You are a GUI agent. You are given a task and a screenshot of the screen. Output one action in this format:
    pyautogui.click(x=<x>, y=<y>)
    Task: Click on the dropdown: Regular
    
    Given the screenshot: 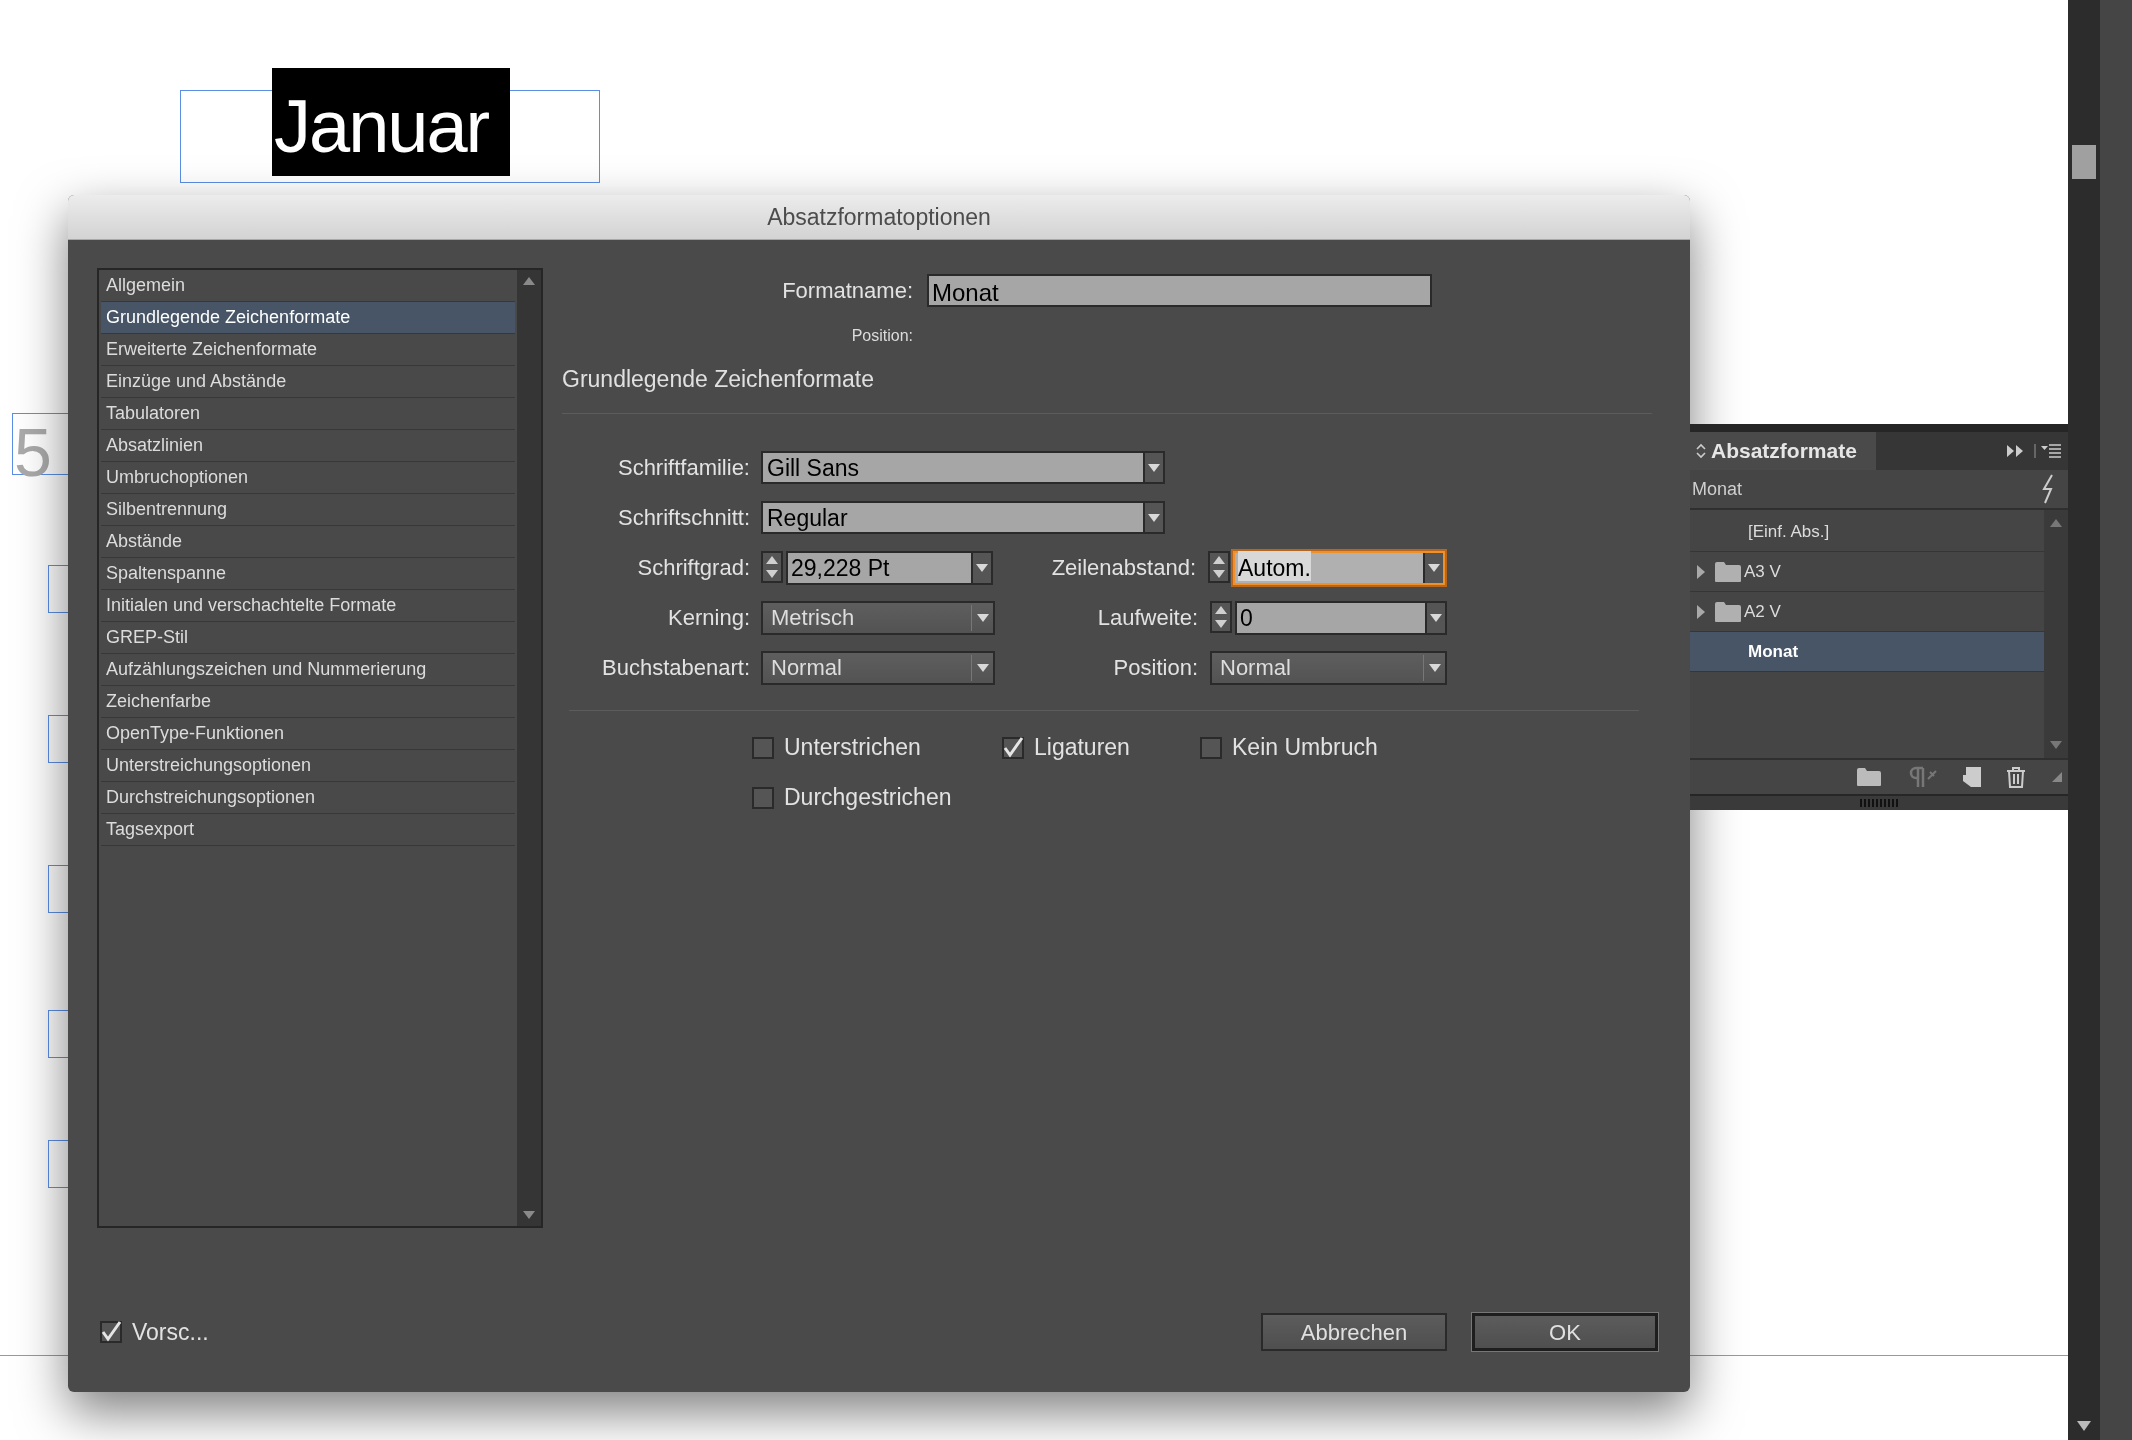 What is the action you would take?
    pyautogui.click(x=963, y=517)
    